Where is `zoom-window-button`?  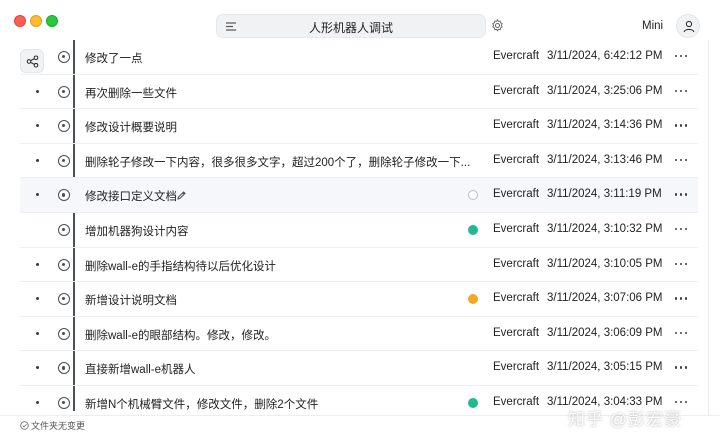
zoom-window-button is located at coordinates (52, 21).